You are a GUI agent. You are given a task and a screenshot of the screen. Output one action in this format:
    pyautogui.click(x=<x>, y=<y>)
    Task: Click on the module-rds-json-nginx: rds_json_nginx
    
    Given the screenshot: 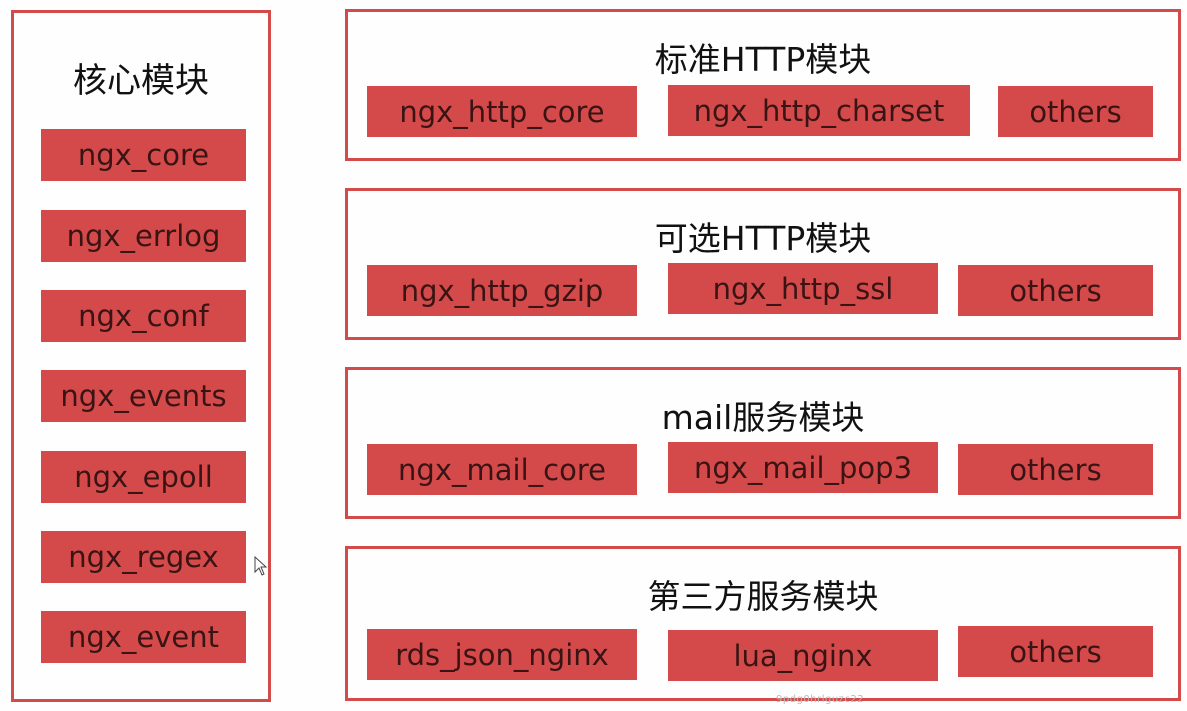 What is the action you would take?
    pyautogui.click(x=502, y=654)
    